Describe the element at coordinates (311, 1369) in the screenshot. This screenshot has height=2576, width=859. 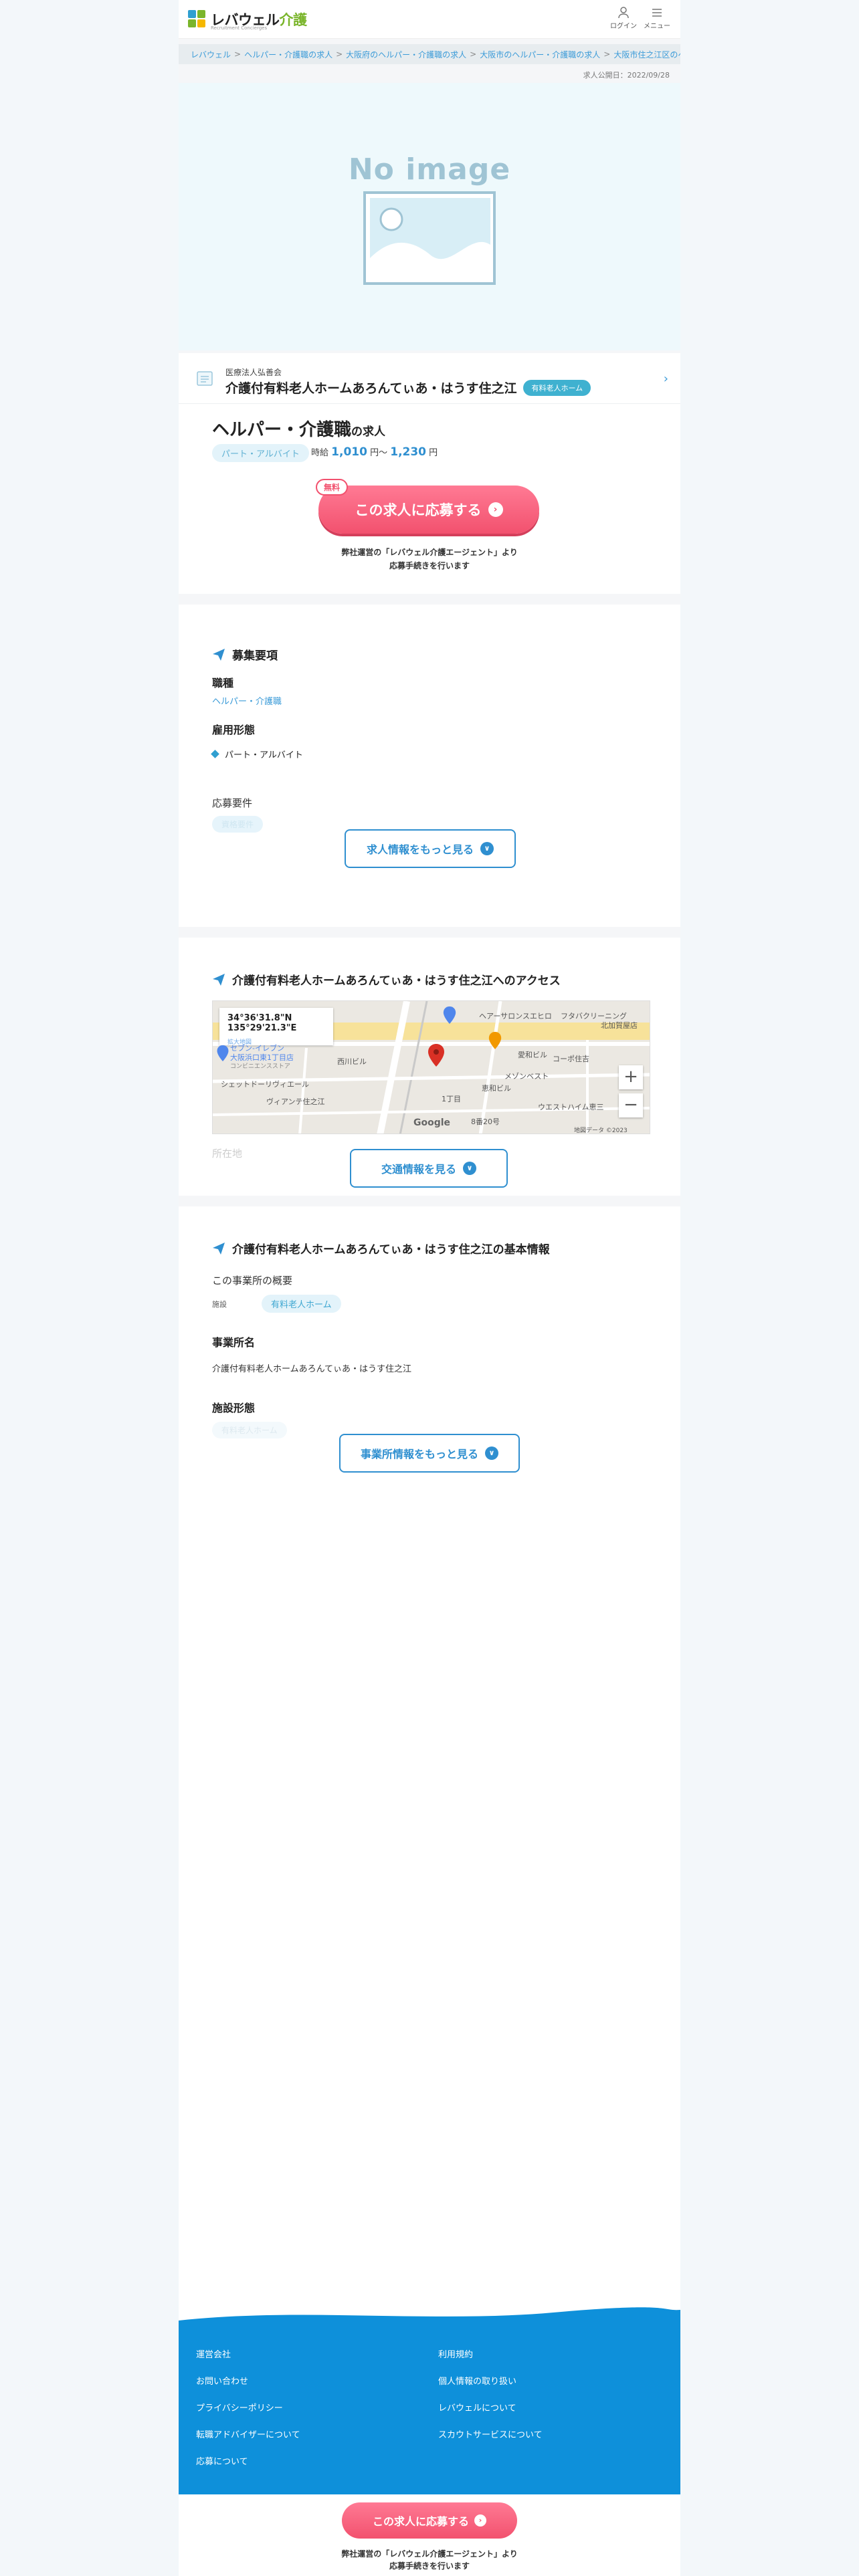
I see `office-name-value: 介護付有料老人ホームあろんてぃあ・はうす住之江` at that location.